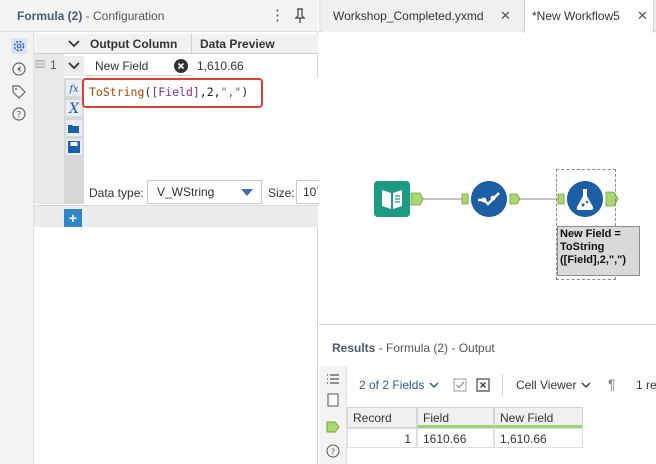 The width and height of the screenshot is (656, 464). Describe the element at coordinates (175, 92) in the screenshot. I see `expression-field: [Field]` at that location.